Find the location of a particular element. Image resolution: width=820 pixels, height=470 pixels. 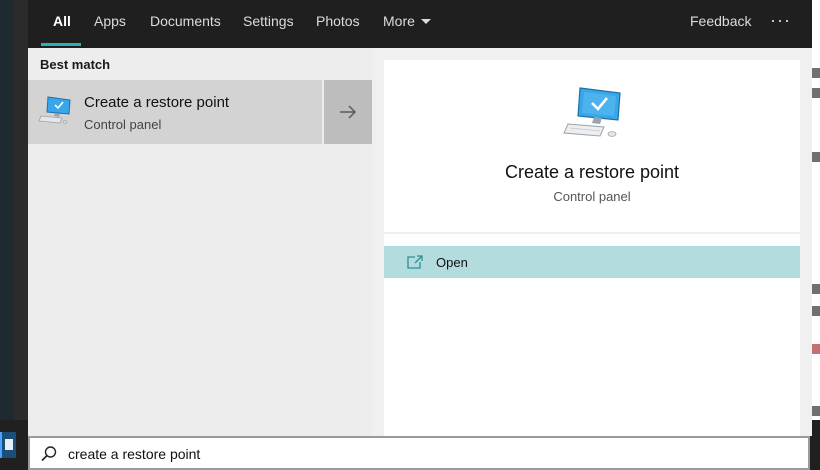

search-input is located at coordinates (428, 454).